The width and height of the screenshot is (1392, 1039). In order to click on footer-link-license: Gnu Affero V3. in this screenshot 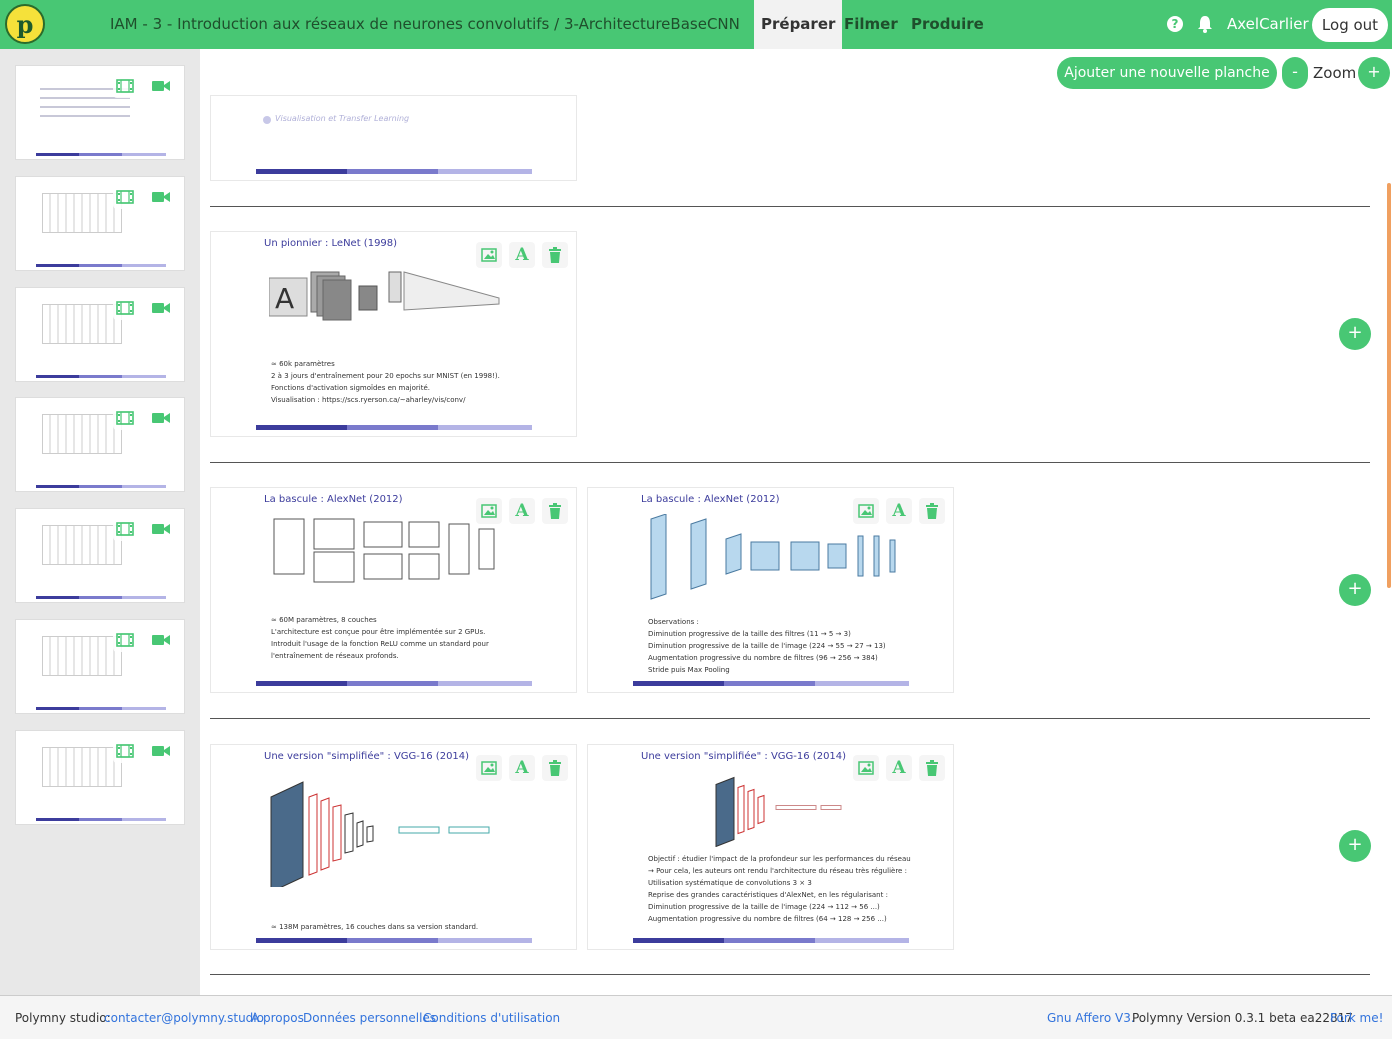, I will do `click(1091, 1017)`.